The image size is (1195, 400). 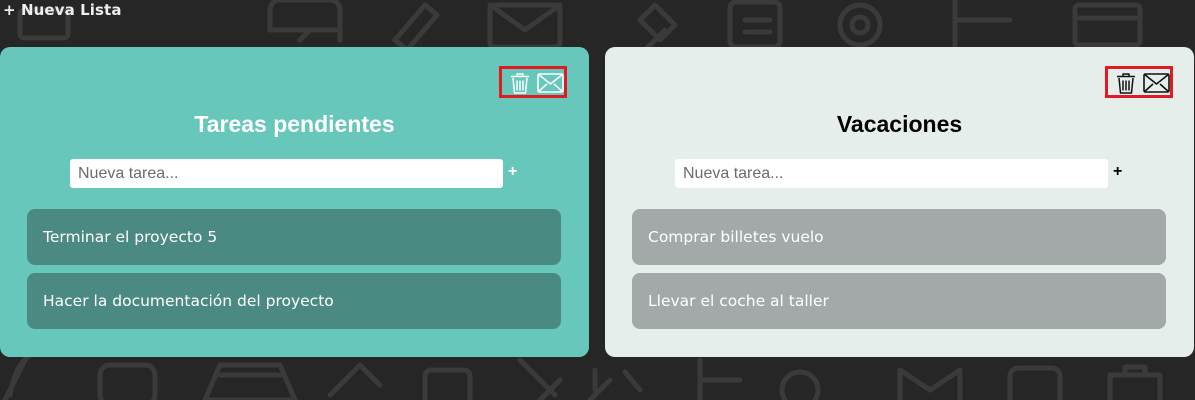 I want to click on new-list-button: + Nueva Lista, so click(x=62, y=10).